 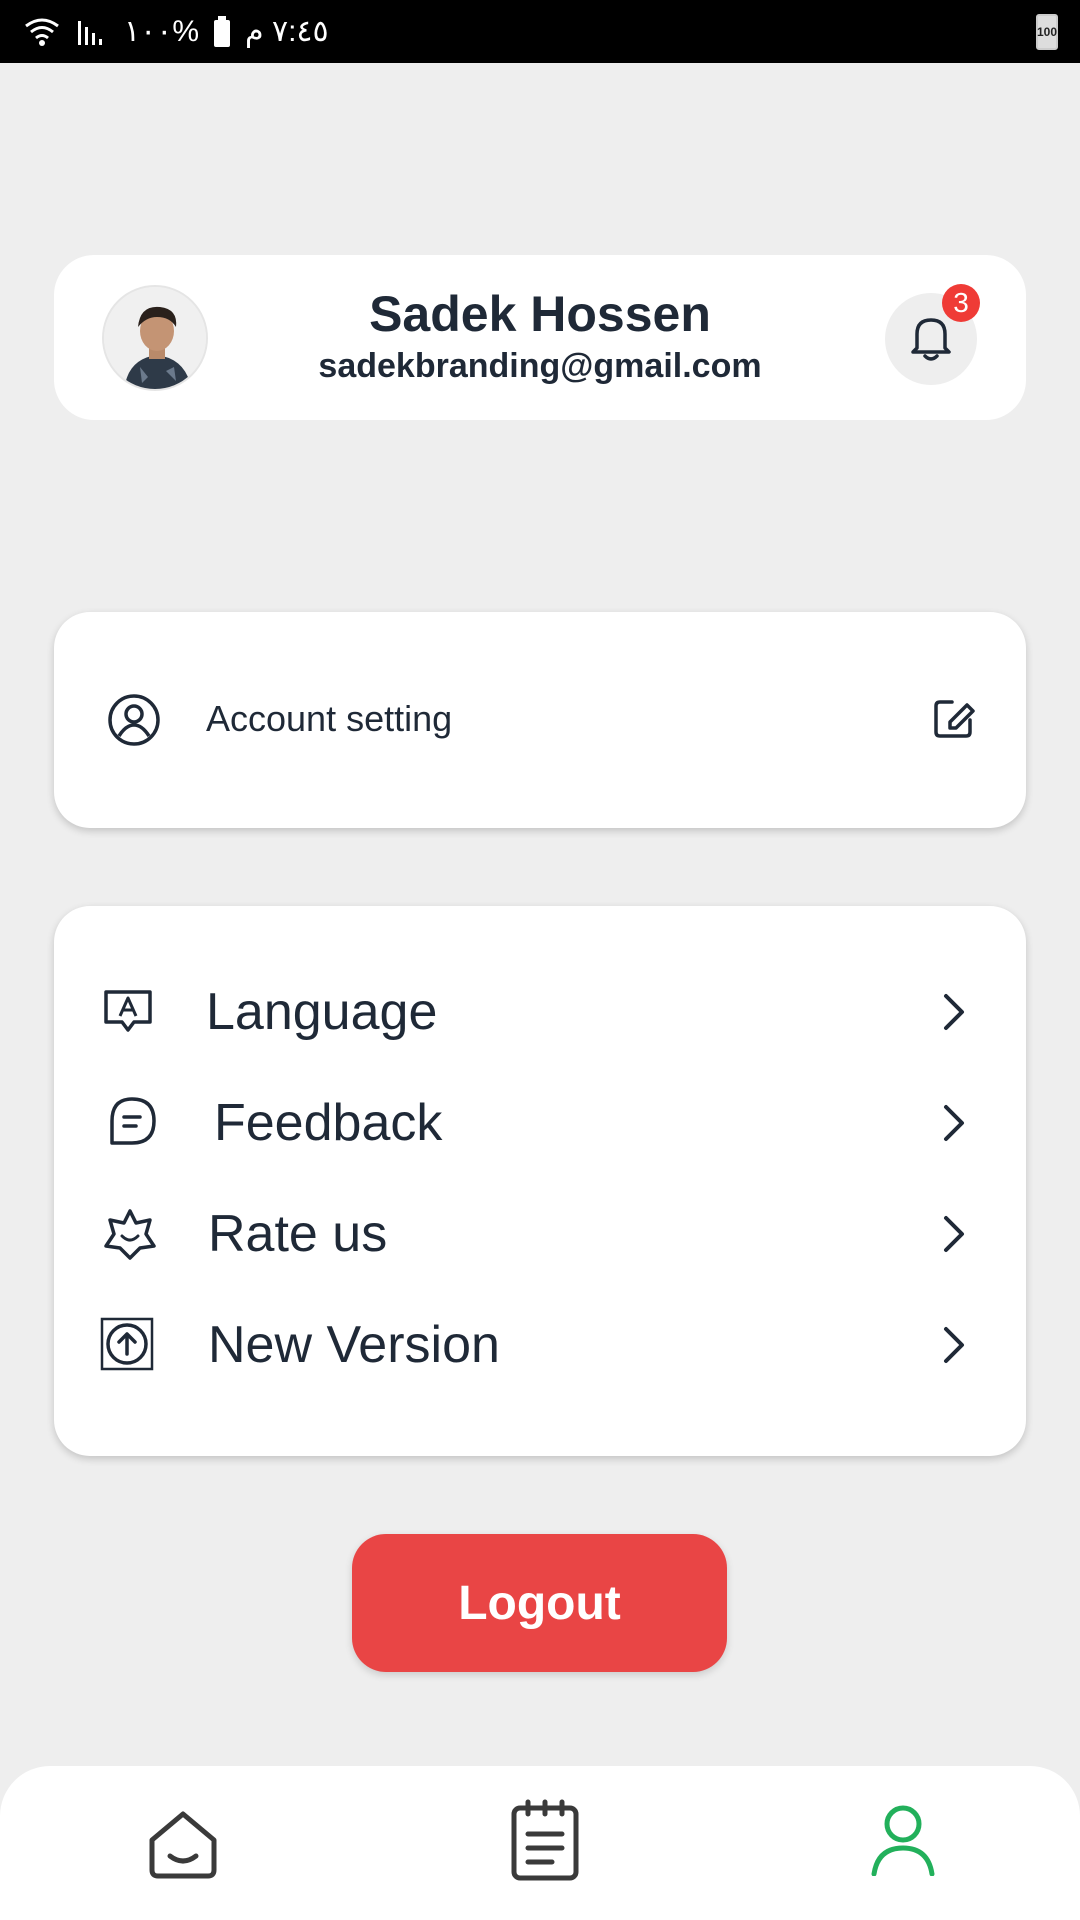 I want to click on battery-indicator-value: 100, so click(x=1047, y=31).